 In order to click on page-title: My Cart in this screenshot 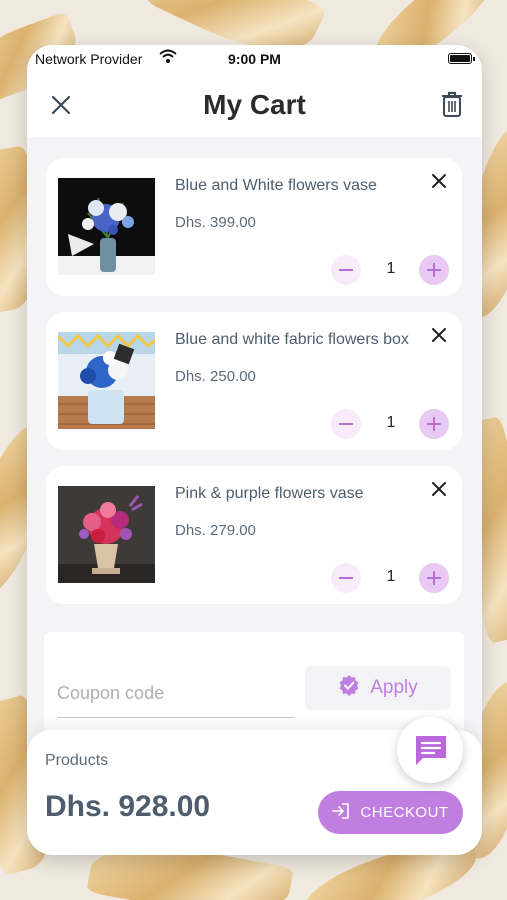, I will do `click(254, 104)`.